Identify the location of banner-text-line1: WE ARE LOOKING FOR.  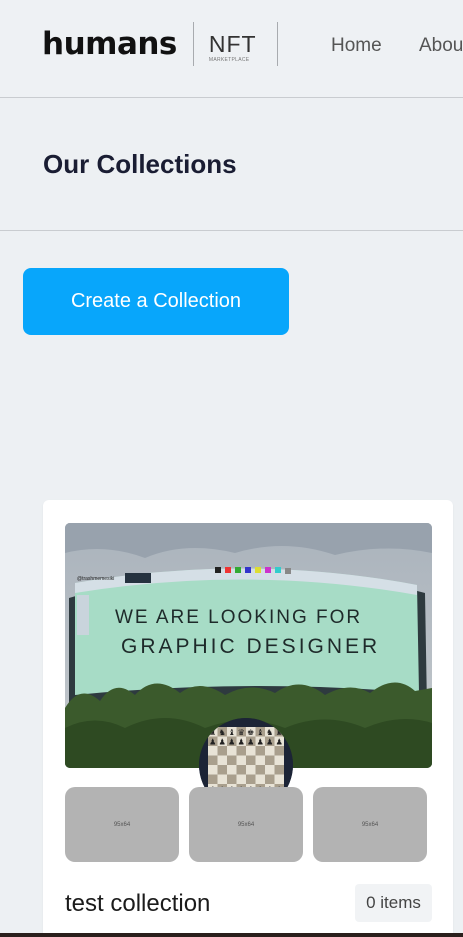
(238, 617).